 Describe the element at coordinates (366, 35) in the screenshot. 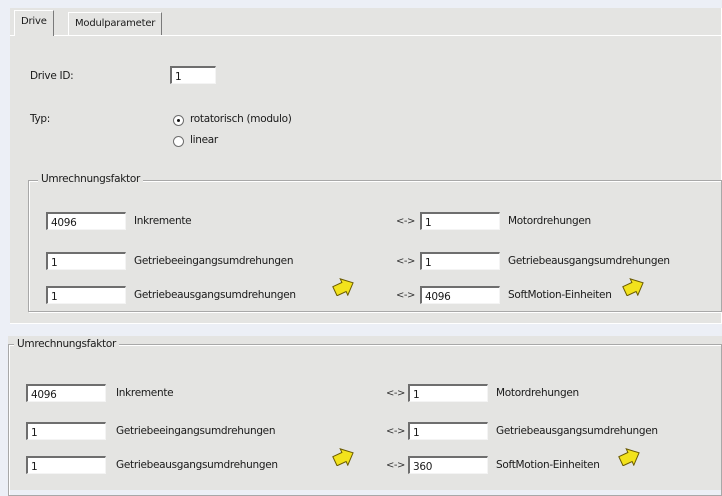

I see `tab-divider` at that location.